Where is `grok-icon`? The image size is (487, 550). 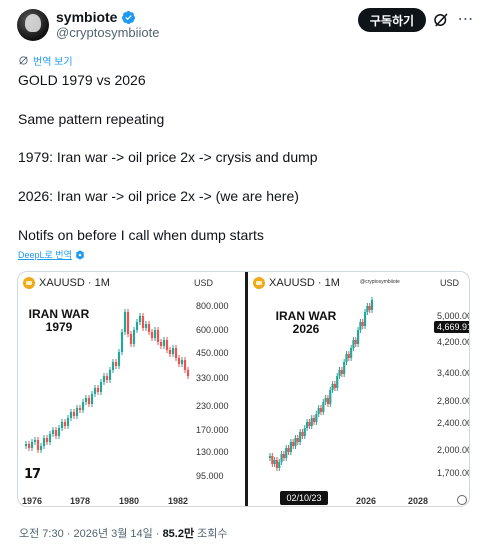 grok-icon is located at coordinates (441, 20).